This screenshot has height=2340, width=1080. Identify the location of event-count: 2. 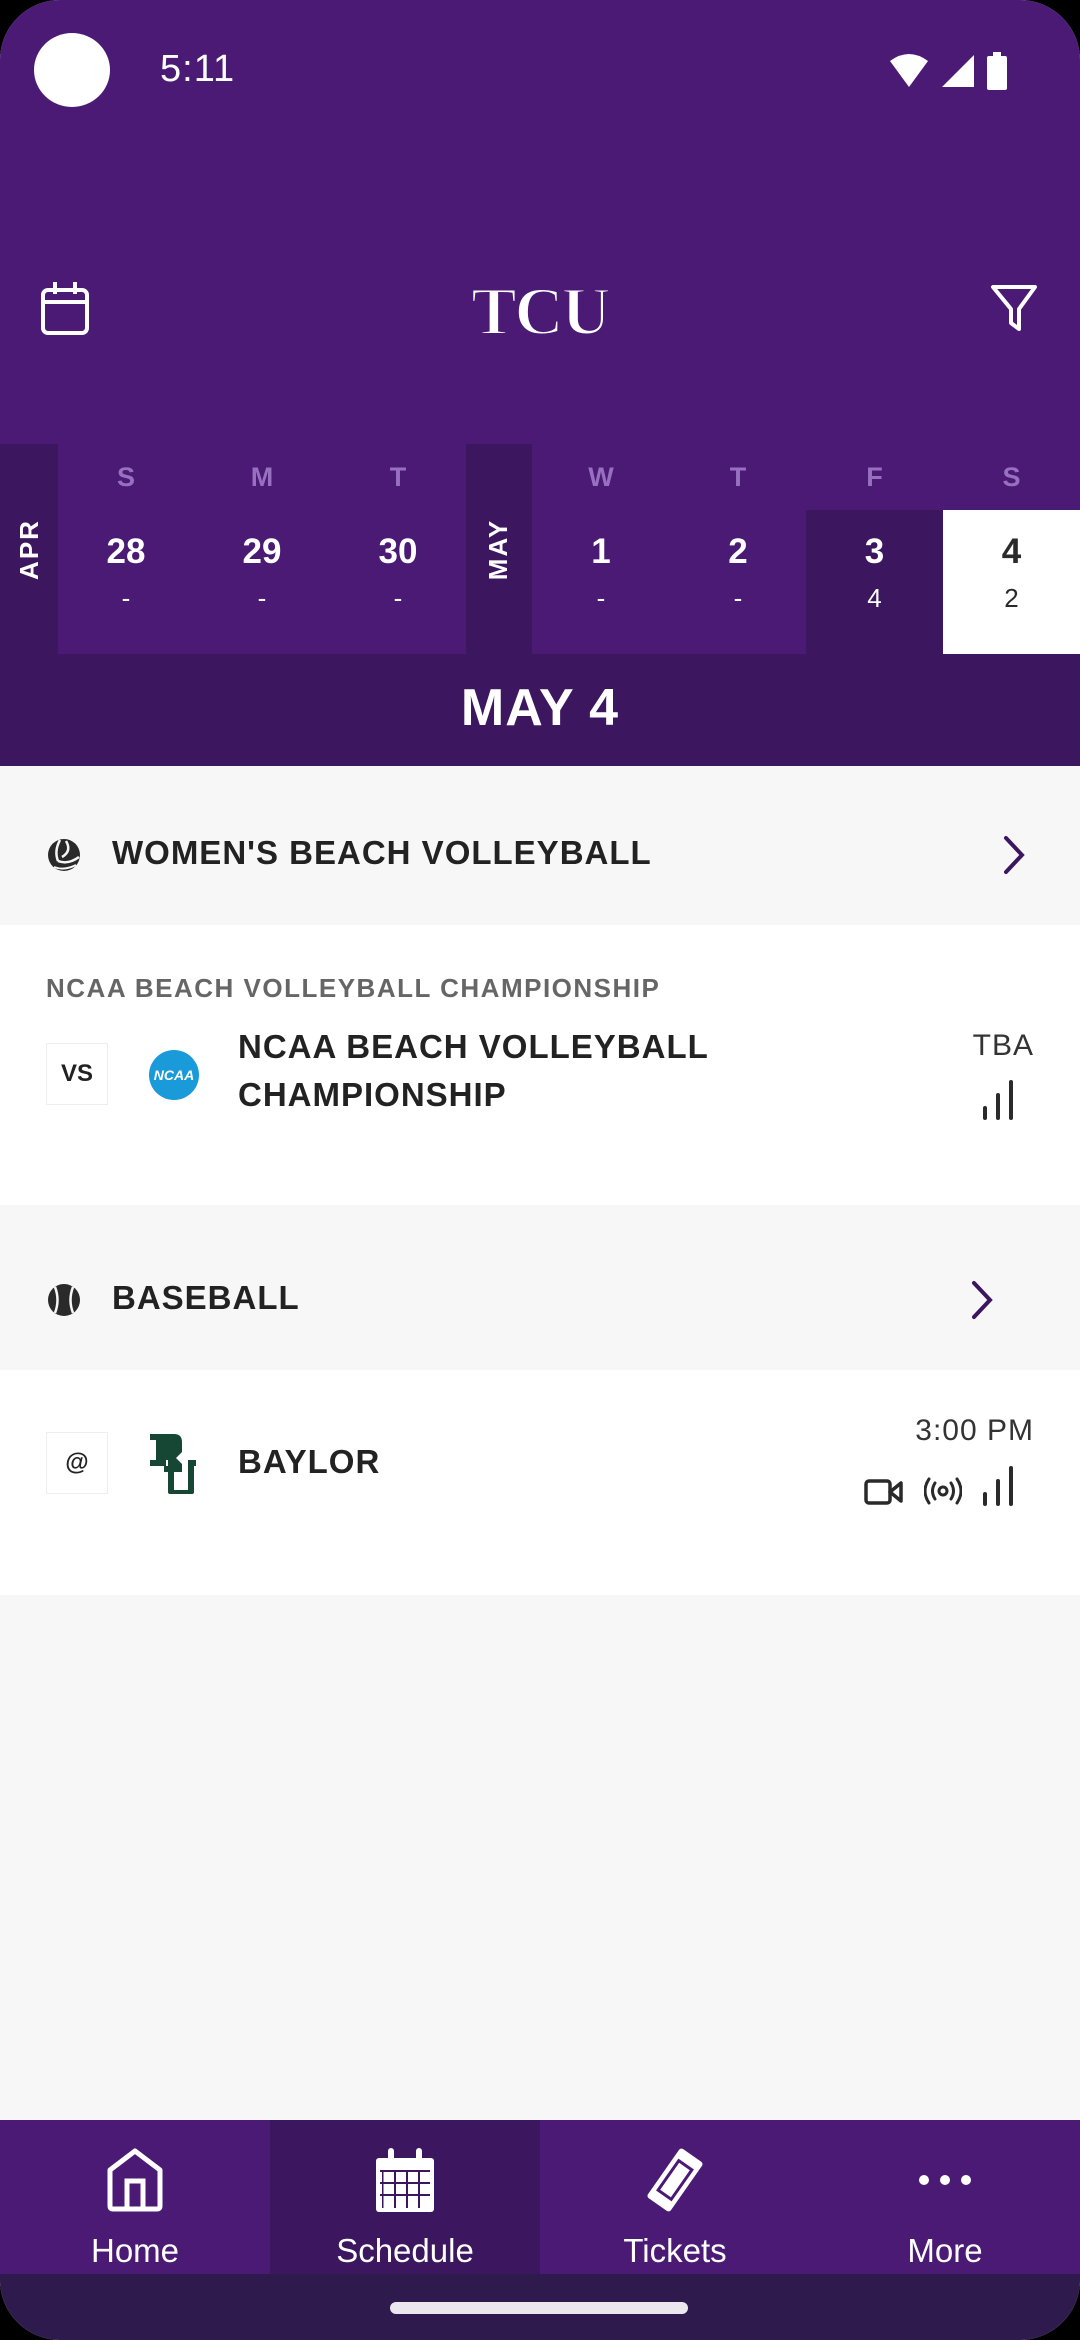
(1011, 598).